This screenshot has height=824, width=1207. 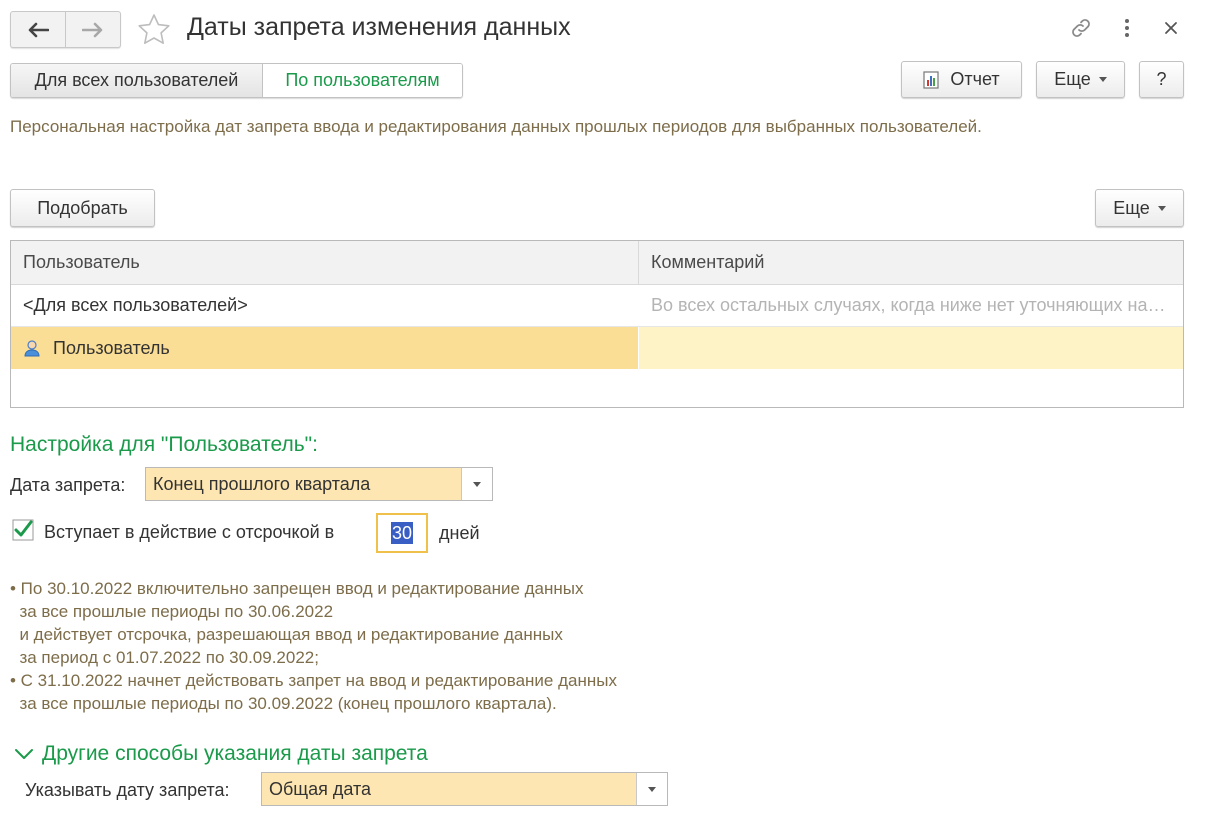 I want to click on chevron-down-icon, so click(x=24, y=754).